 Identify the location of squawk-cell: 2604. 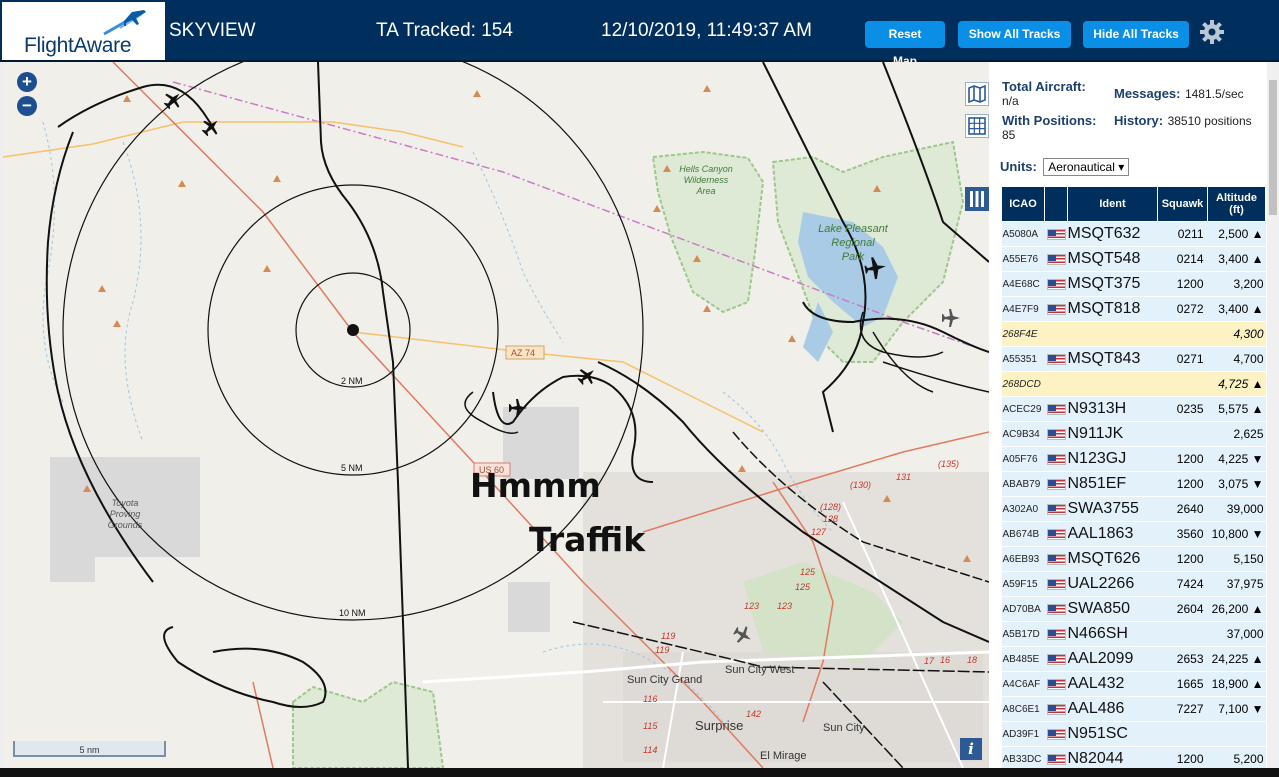
(1182, 609).